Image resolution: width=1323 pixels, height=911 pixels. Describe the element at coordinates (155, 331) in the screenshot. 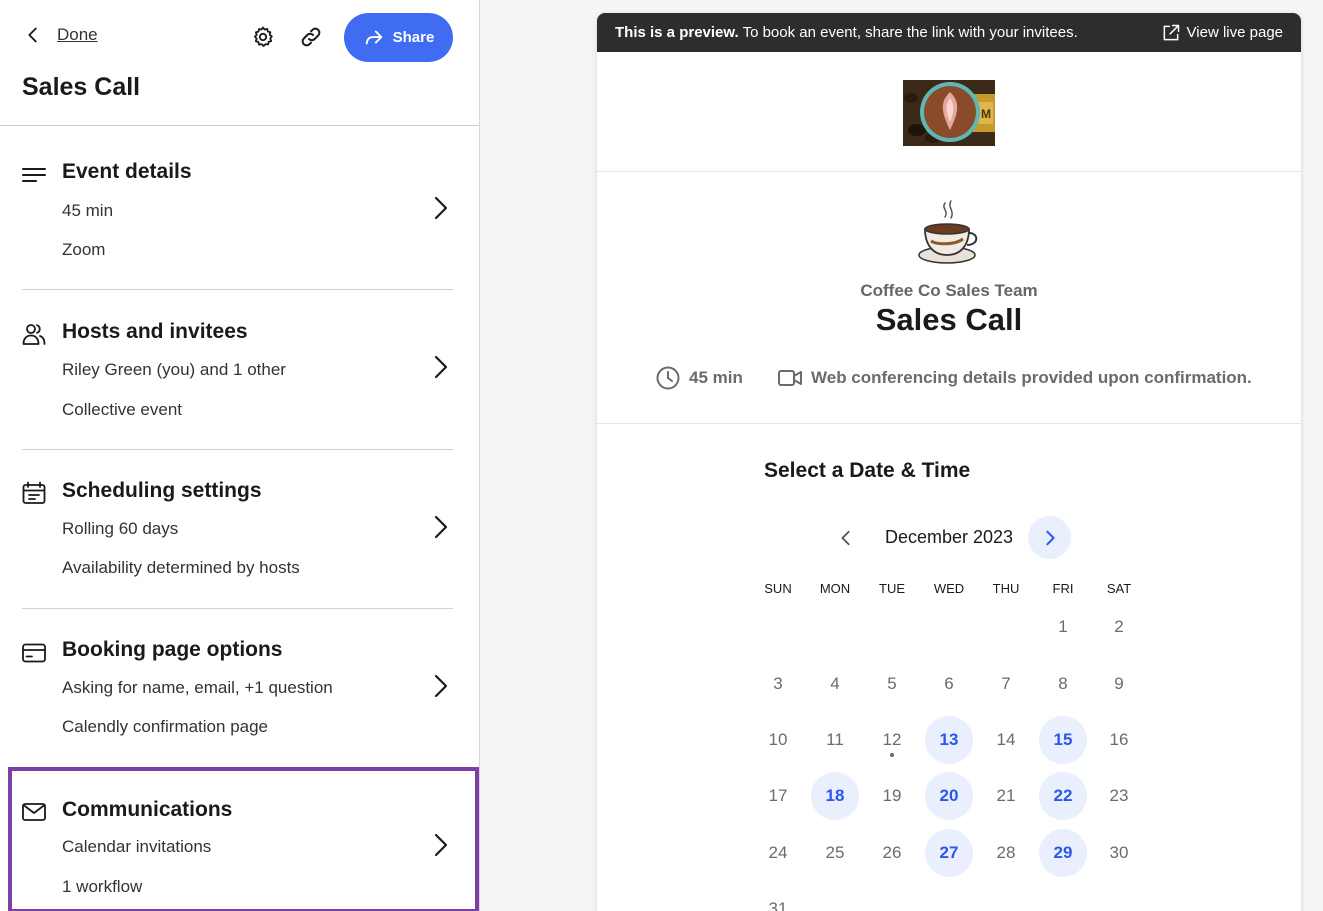

I see `section-title: Hosts and invitees` at that location.